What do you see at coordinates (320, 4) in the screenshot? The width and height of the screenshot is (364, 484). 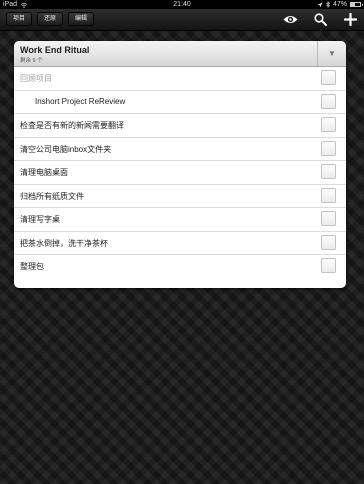 I see `location-arrow-icon` at bounding box center [320, 4].